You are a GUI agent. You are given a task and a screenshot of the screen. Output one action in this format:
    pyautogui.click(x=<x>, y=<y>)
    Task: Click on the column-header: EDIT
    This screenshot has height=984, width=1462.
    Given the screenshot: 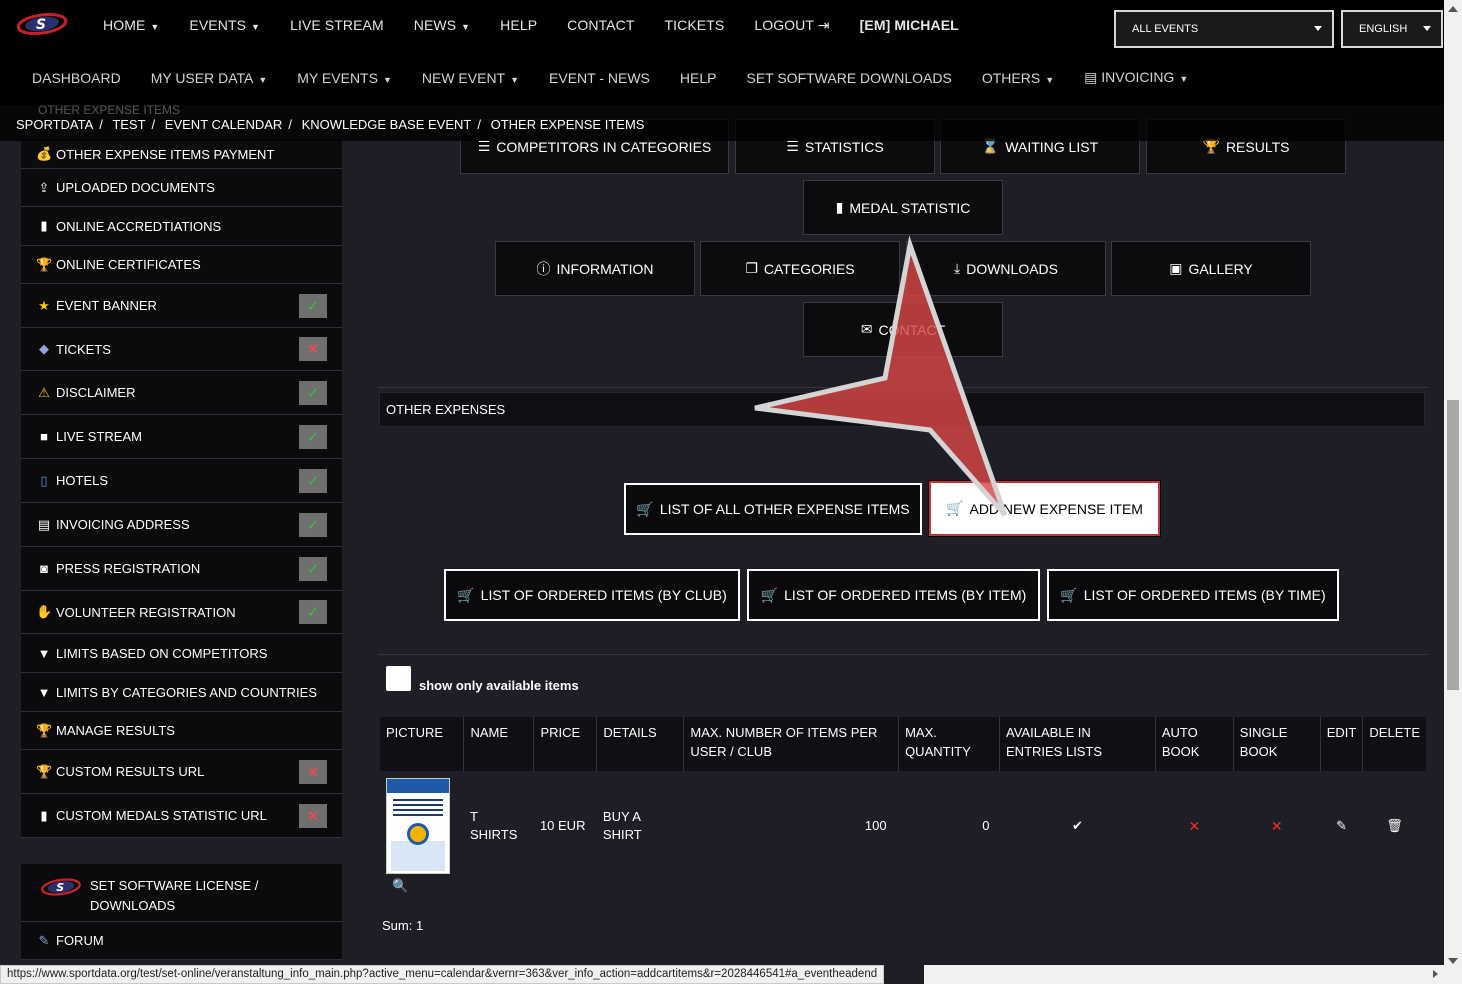 What is the action you would take?
    pyautogui.click(x=1342, y=744)
    